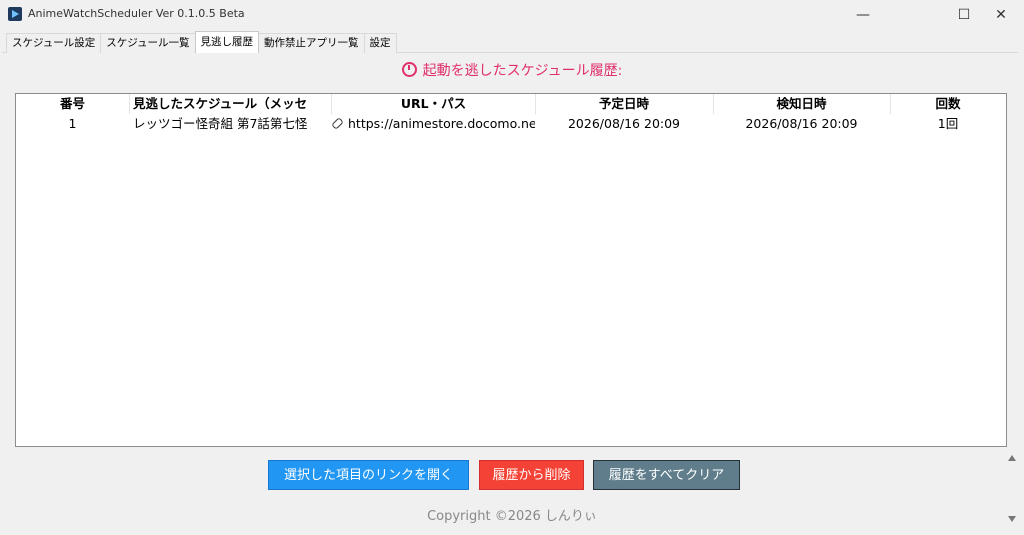 This screenshot has width=1024, height=535. What do you see at coordinates (441, 123) in the screenshot?
I see `cell-url-text: https://animestore.docomo.ne.jp` at bounding box center [441, 123].